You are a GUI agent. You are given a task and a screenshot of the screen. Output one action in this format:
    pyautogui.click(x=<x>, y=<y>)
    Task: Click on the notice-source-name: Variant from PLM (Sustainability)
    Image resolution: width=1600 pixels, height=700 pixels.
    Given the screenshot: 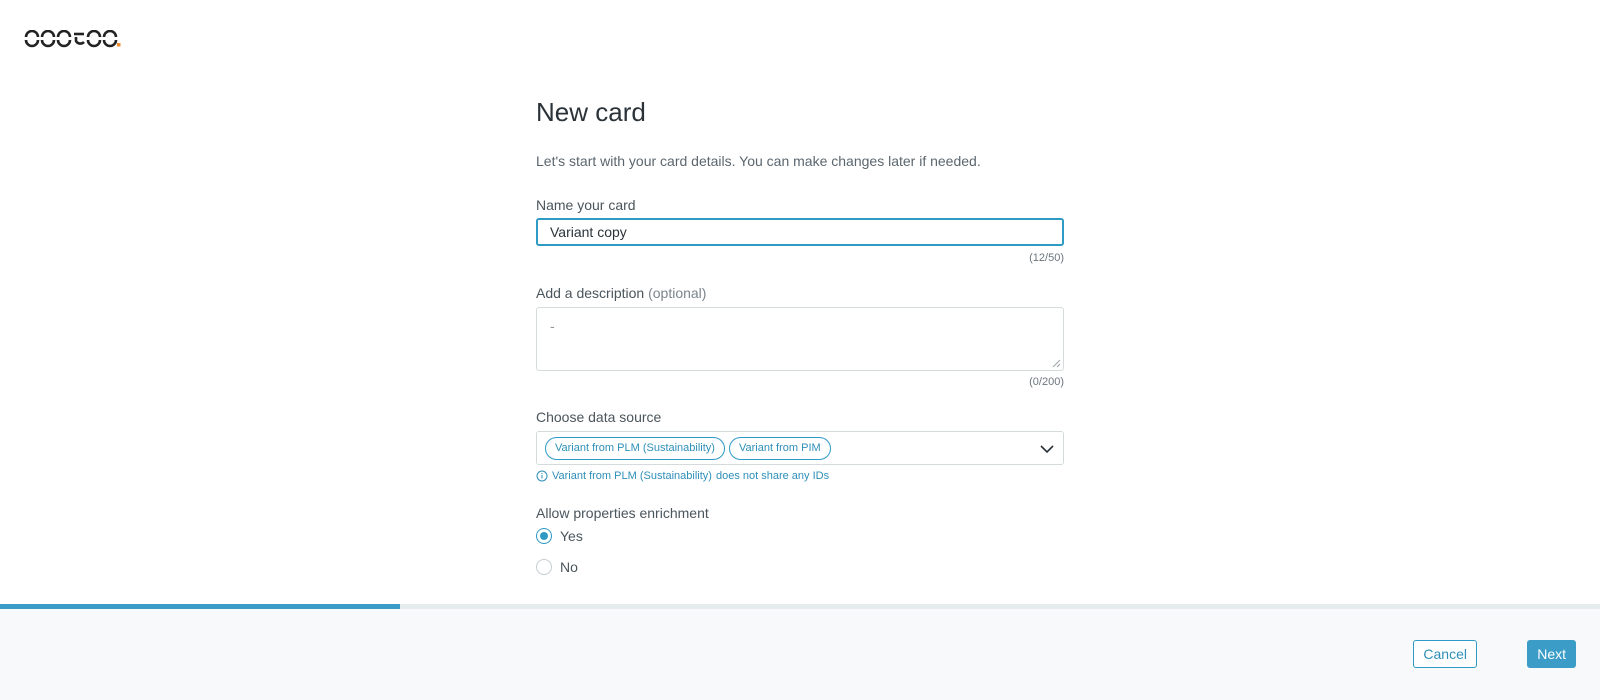 What is the action you would take?
    pyautogui.click(x=632, y=476)
    